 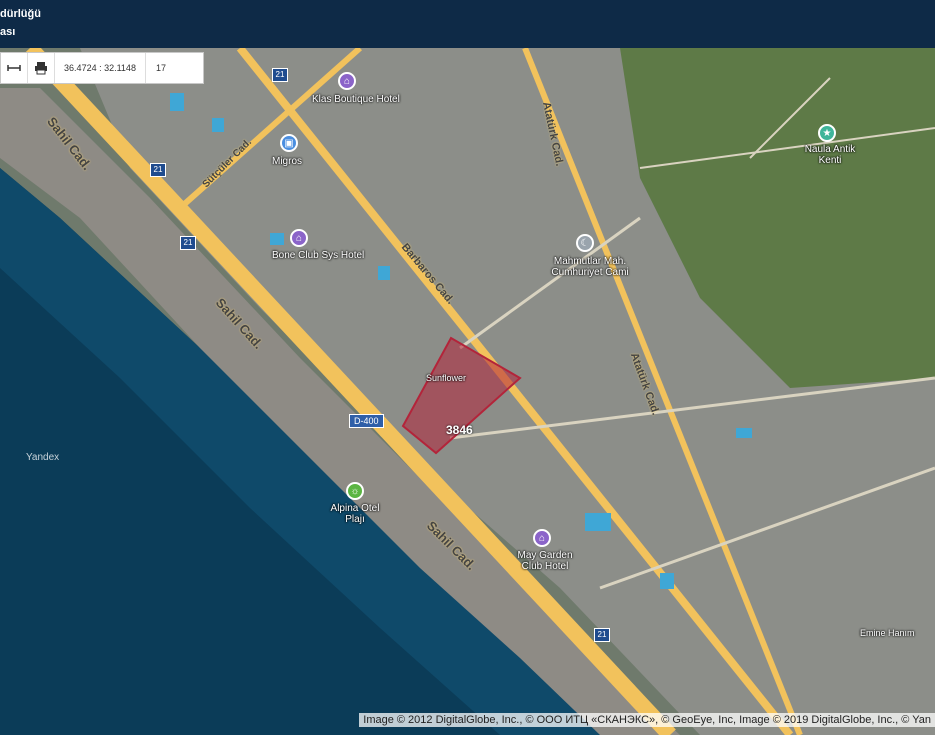 I want to click on poi-label-may-garden: May Garden Club Hotel, so click(x=545, y=561).